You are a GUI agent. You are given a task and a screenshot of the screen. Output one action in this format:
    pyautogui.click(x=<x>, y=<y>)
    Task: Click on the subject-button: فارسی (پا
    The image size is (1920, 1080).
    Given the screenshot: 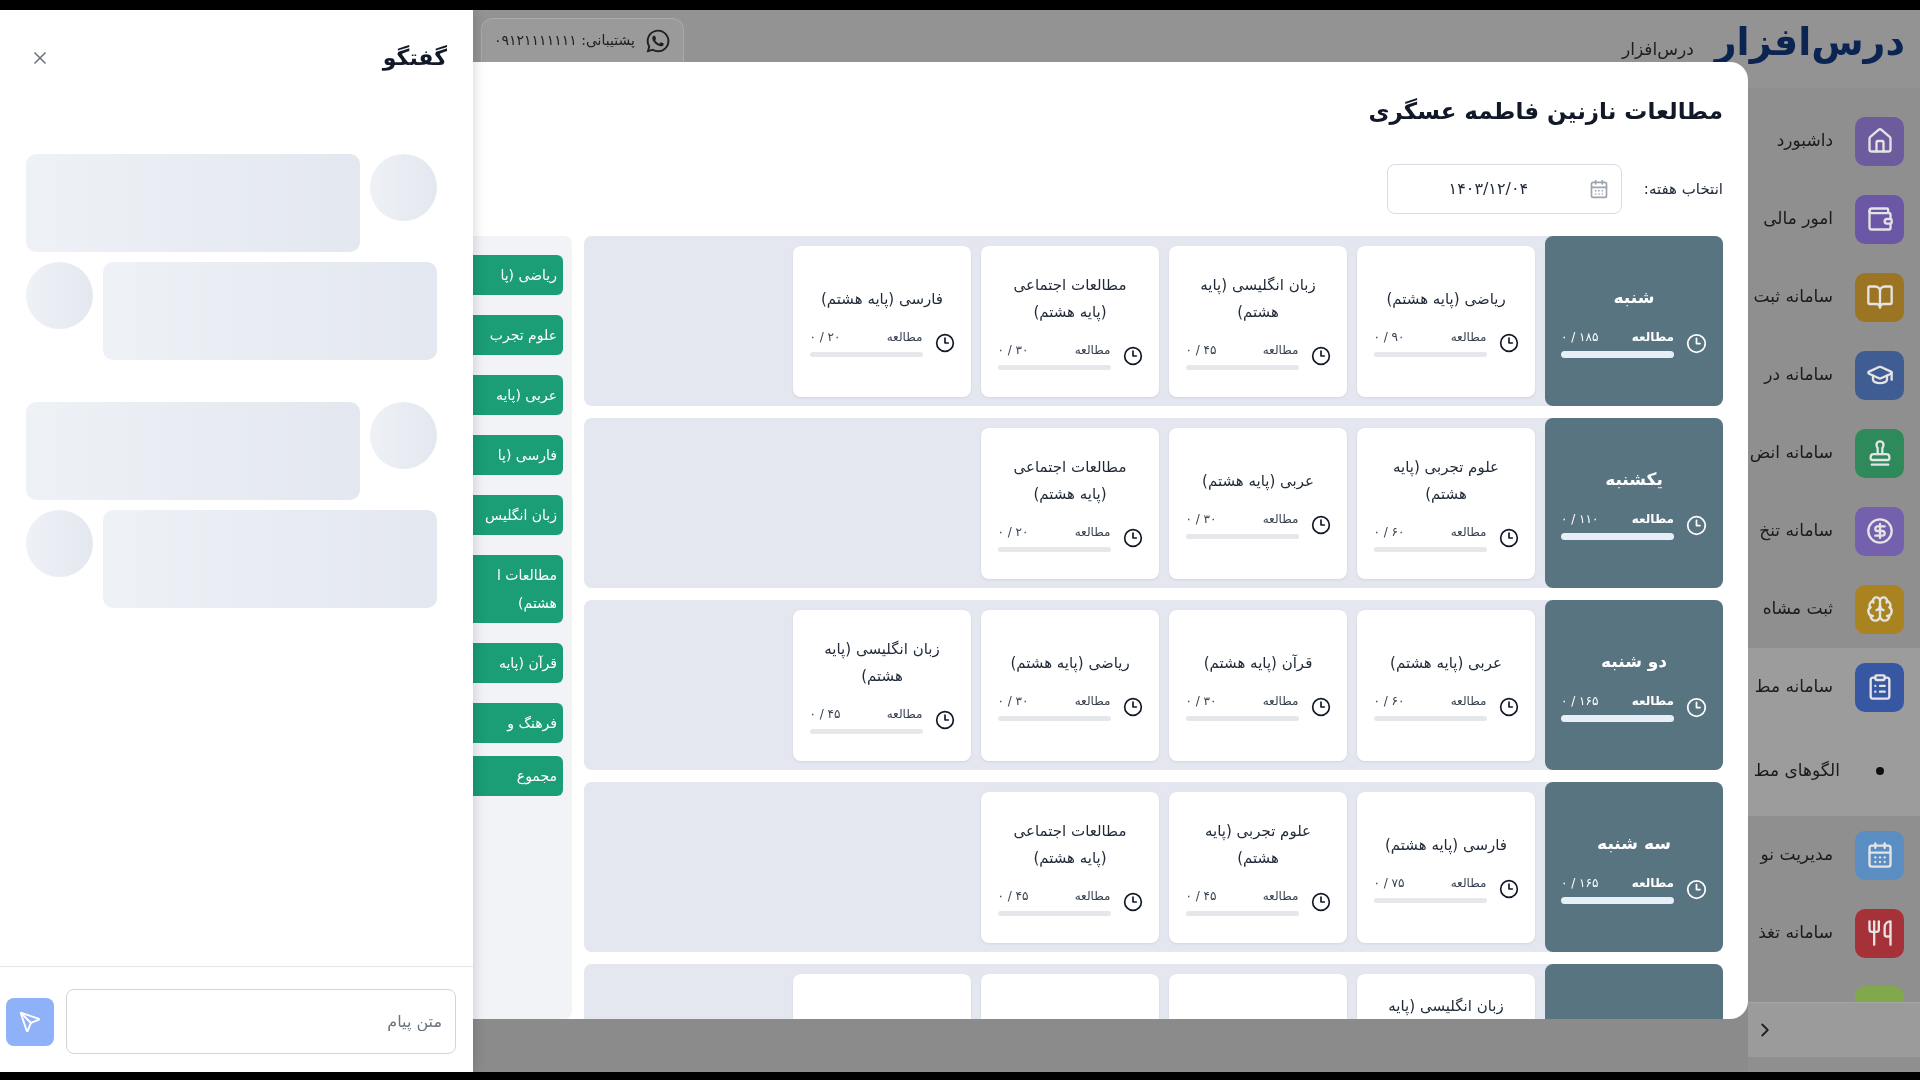 What is the action you would take?
    pyautogui.click(x=518, y=455)
    